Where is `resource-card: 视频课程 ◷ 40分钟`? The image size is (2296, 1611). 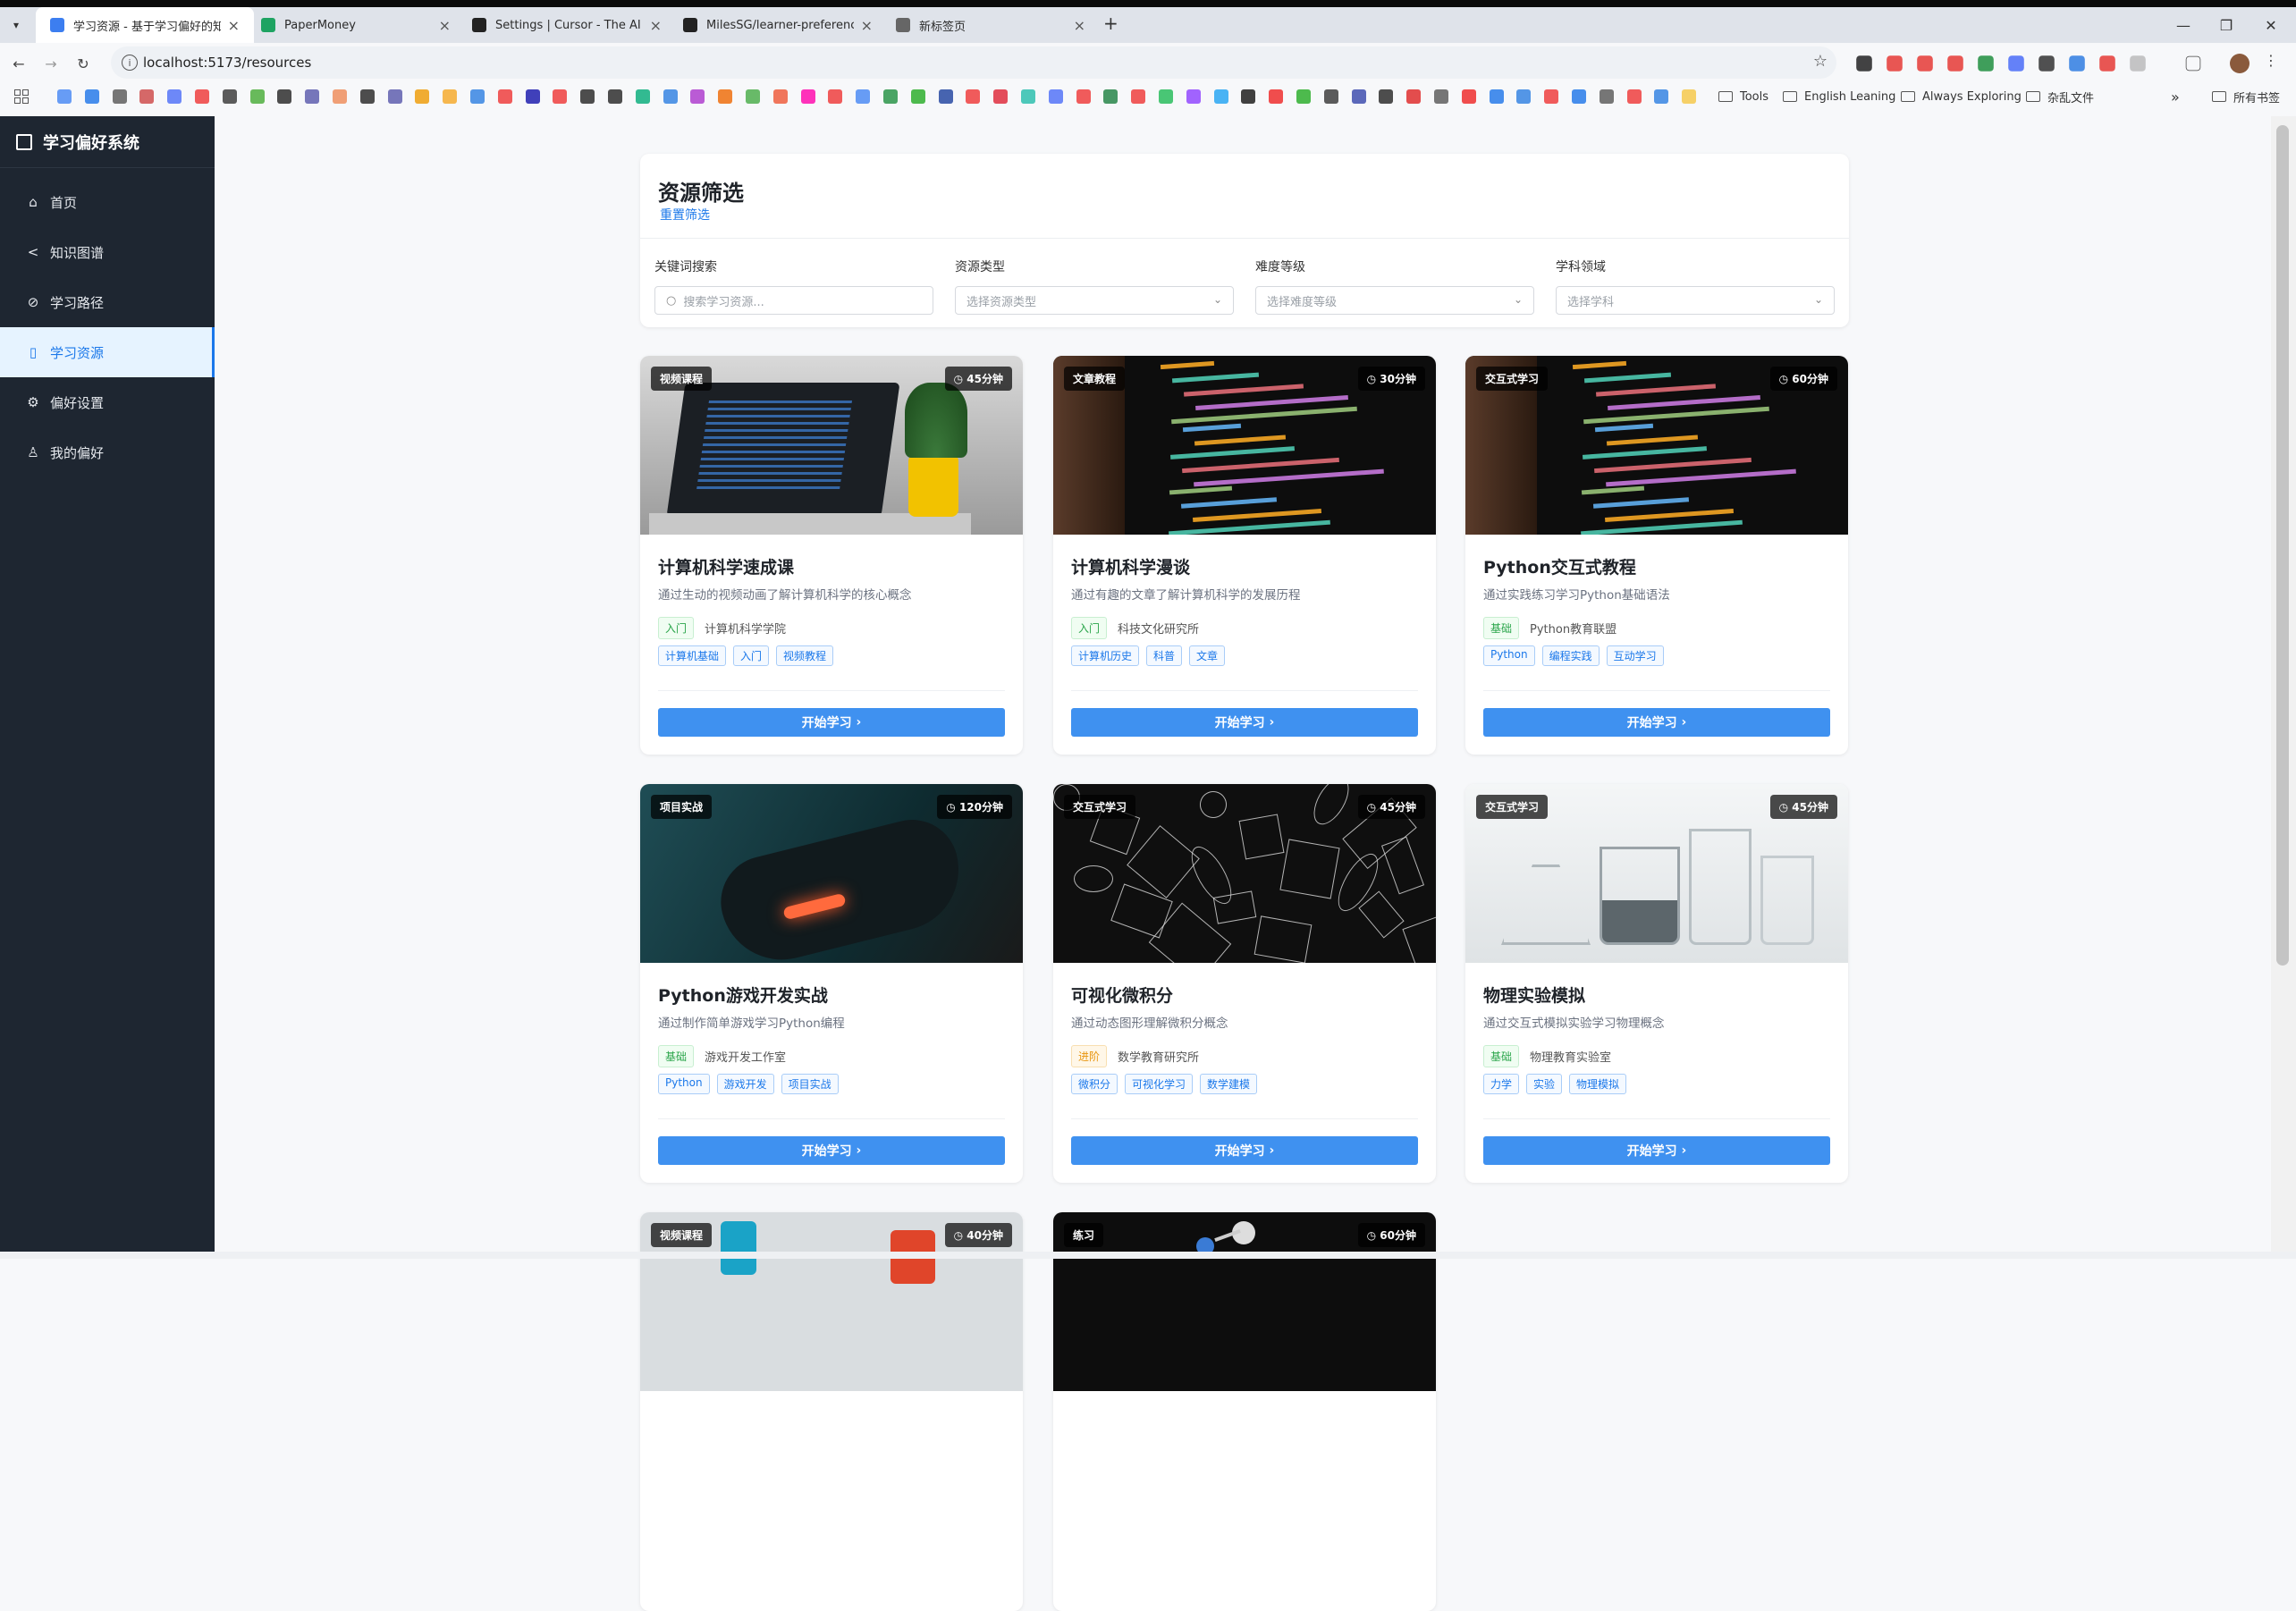 resource-card: 视频课程 ◷ 40分钟 is located at coordinates (831, 1412).